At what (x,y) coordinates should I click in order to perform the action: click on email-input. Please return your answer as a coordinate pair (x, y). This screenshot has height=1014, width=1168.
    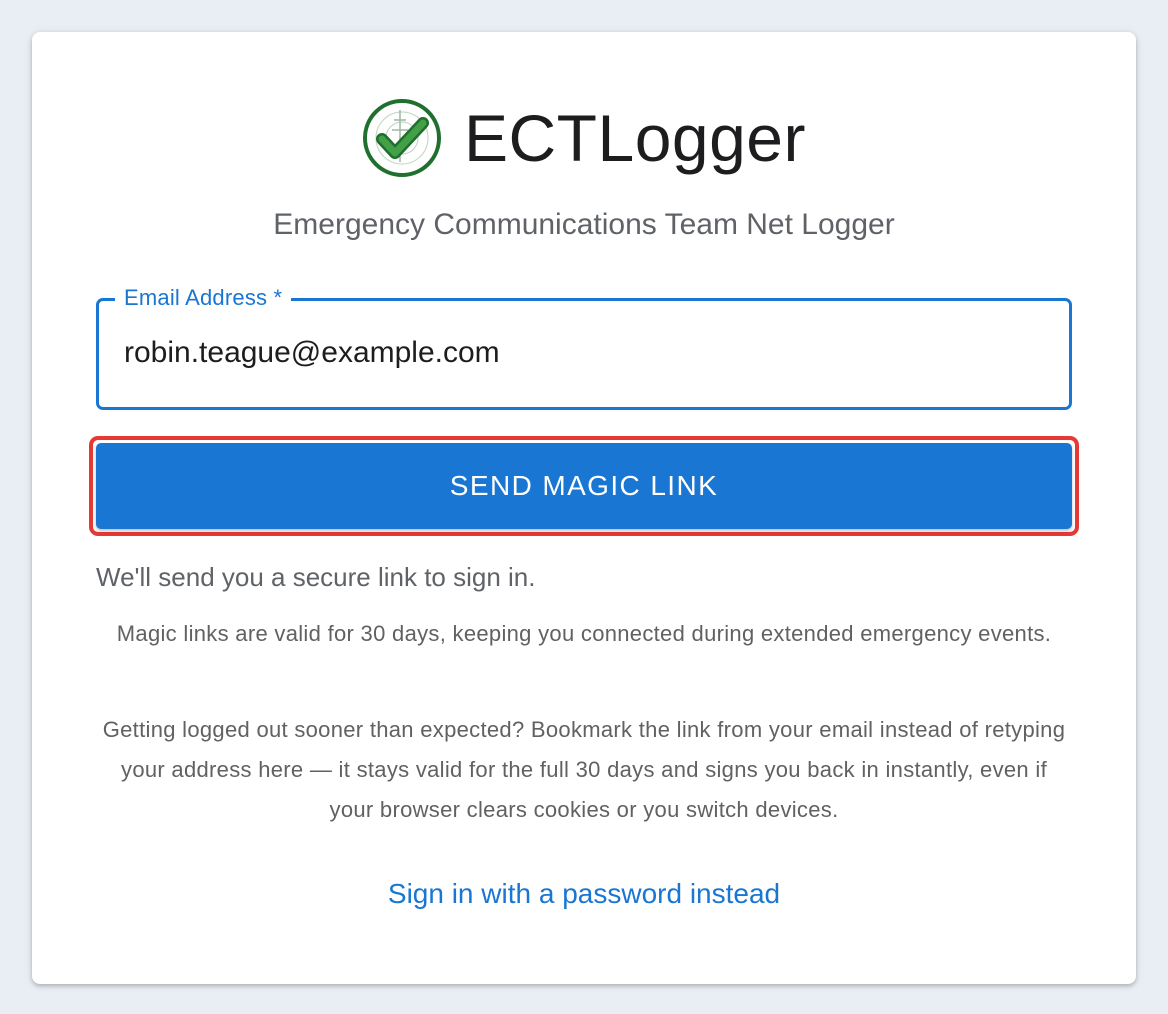
    Looking at the image, I should click on (574, 353).